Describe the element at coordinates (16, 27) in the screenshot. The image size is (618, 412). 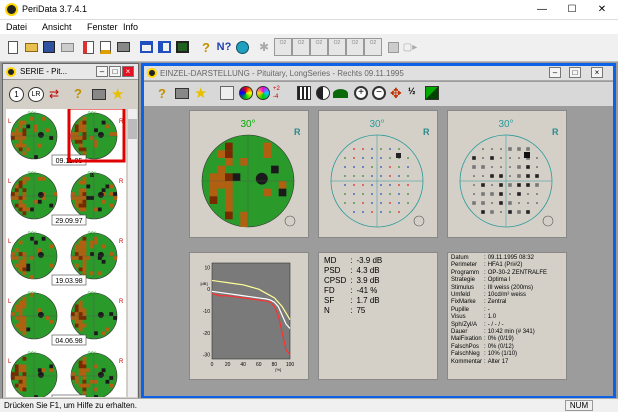
I see `menu-datei: Datei` at that location.